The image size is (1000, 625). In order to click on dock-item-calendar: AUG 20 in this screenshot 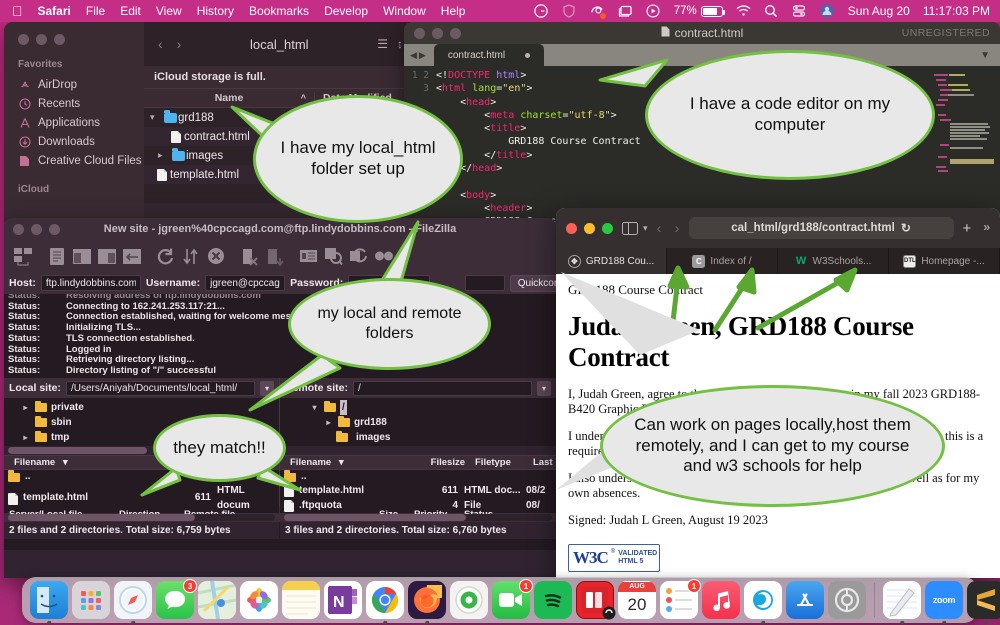, I will do `click(637, 600)`.